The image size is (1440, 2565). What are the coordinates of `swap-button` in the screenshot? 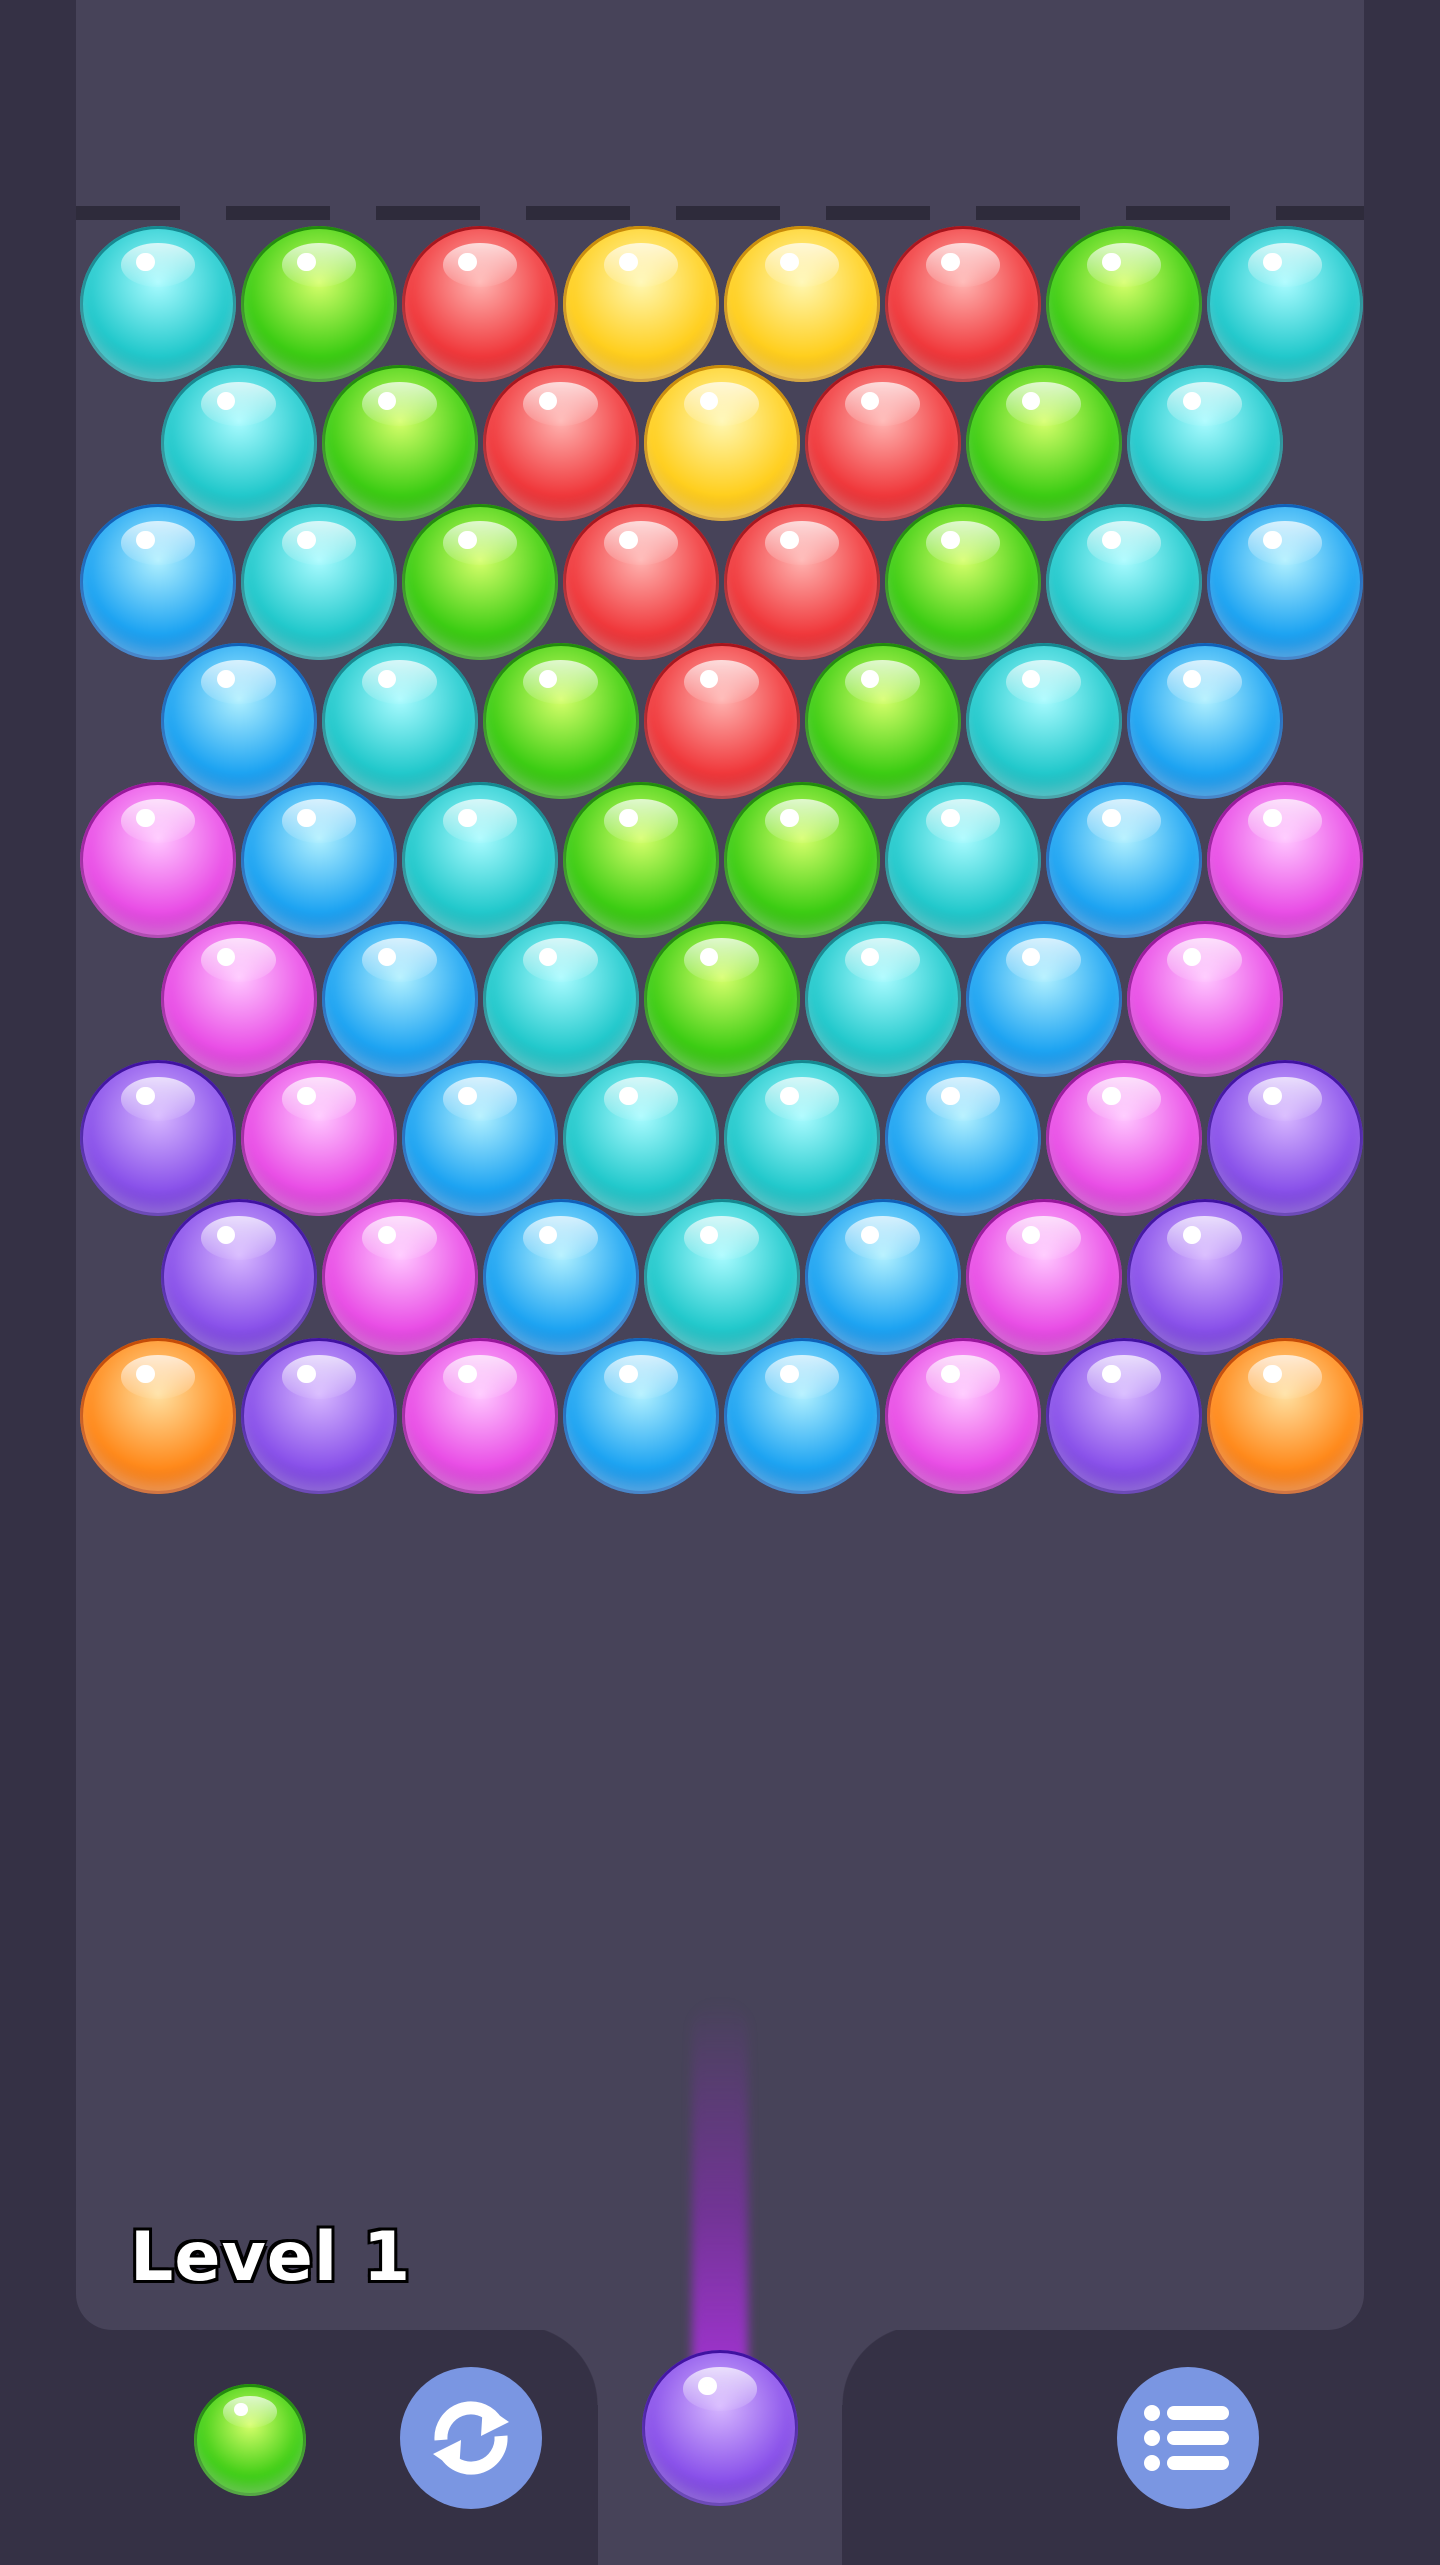 It's located at (471, 2438).